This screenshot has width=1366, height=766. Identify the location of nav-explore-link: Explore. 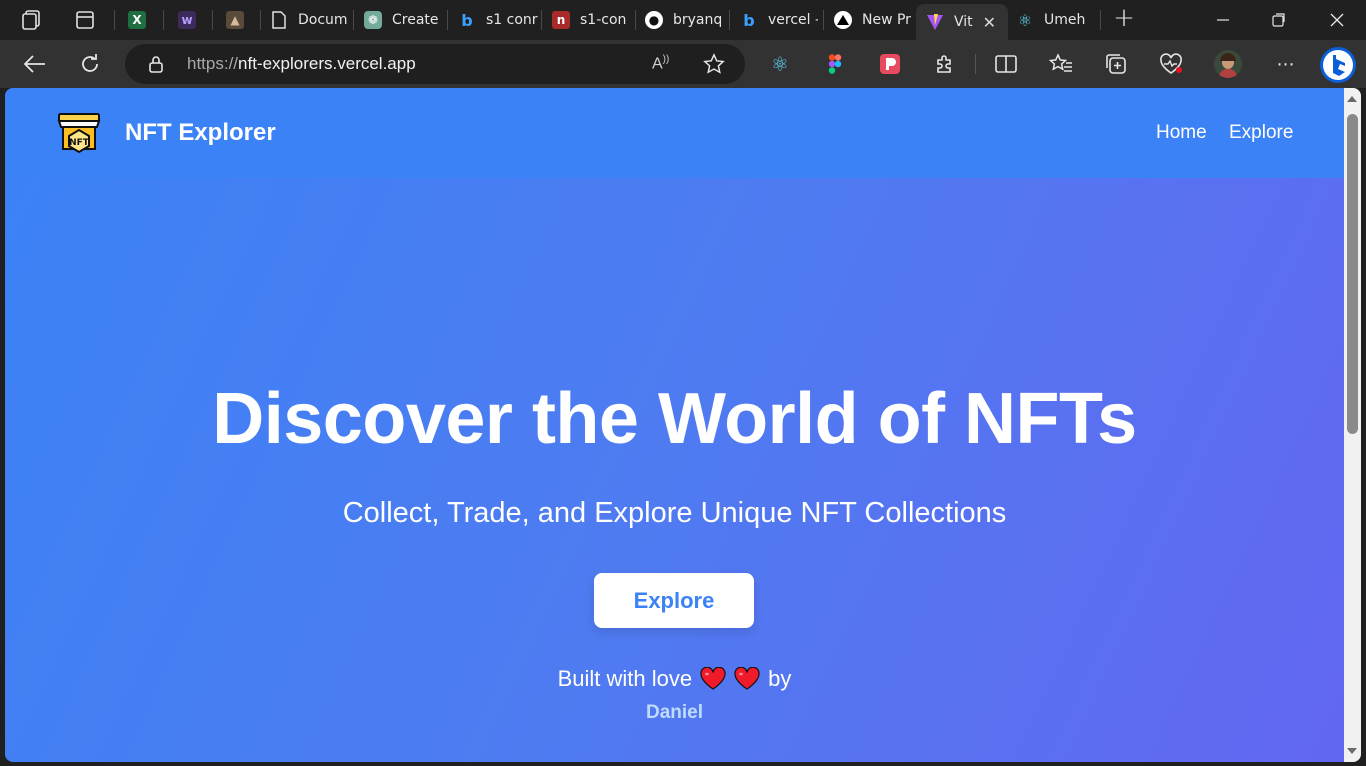
(1261, 133).